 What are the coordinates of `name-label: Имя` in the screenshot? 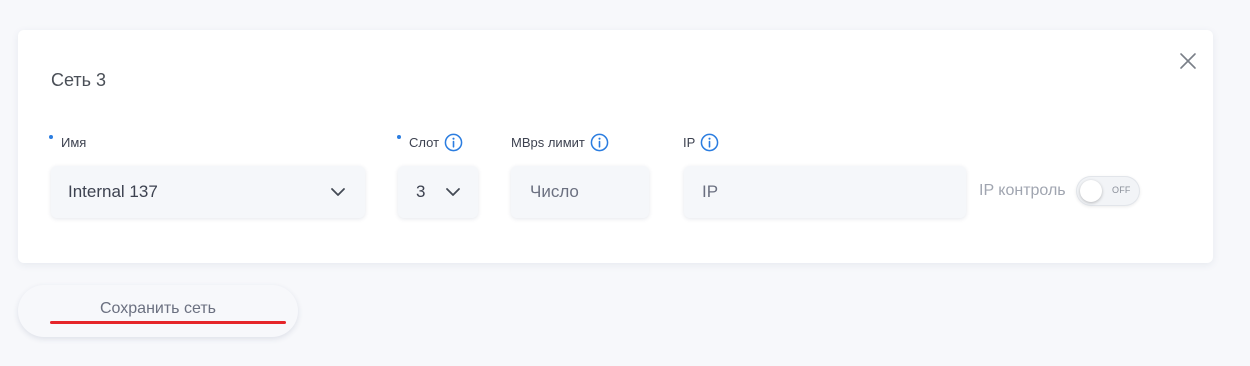 It's located at (67, 142).